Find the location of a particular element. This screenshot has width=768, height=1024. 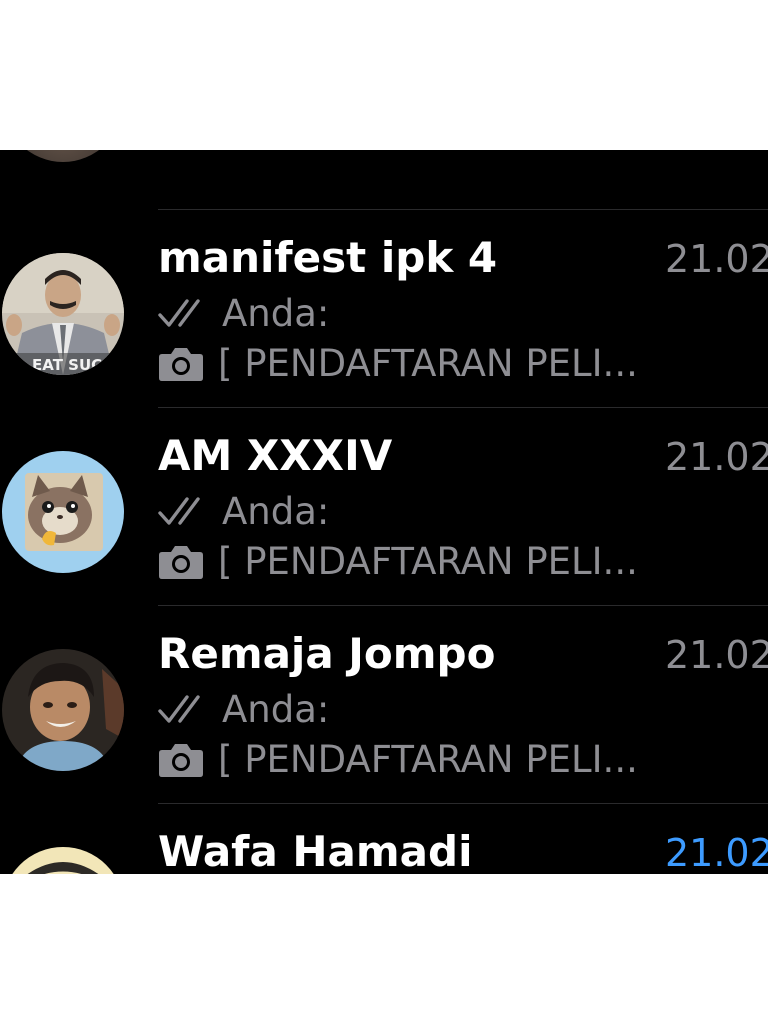

chat-name: Wafa Hamadi is located at coordinates (315, 850).